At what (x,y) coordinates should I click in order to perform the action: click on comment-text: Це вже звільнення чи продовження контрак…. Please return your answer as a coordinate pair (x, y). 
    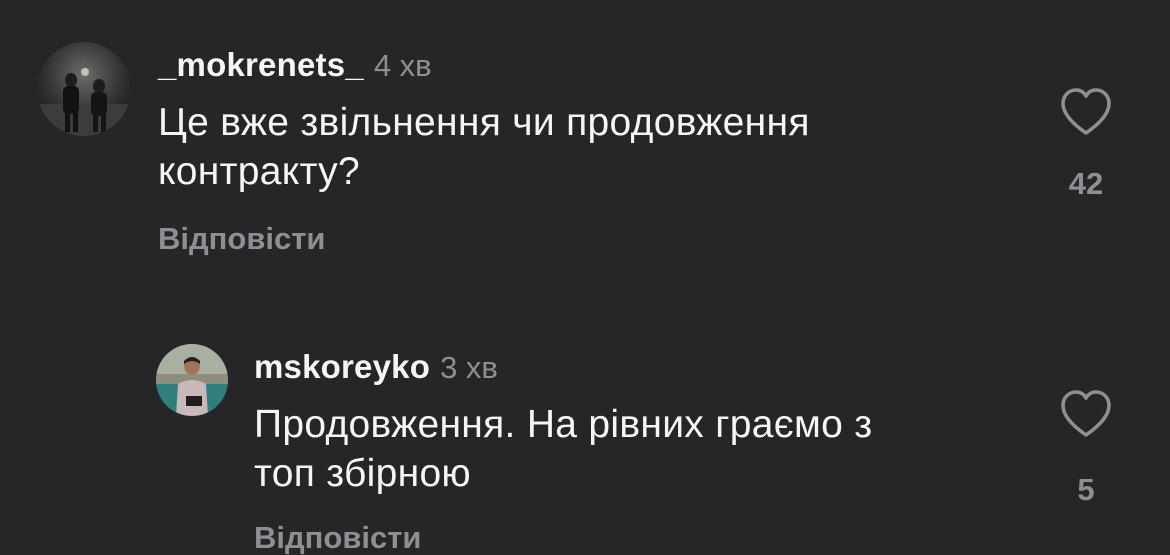
    Looking at the image, I should click on (484, 147).